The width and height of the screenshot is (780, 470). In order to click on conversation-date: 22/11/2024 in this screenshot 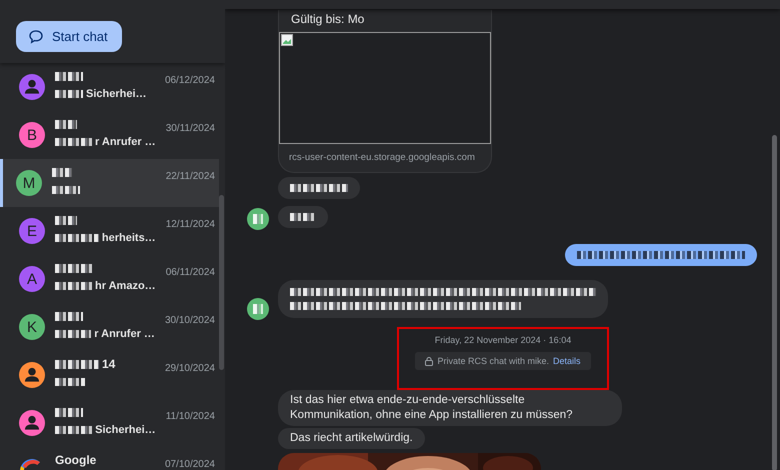, I will do `click(191, 176)`.